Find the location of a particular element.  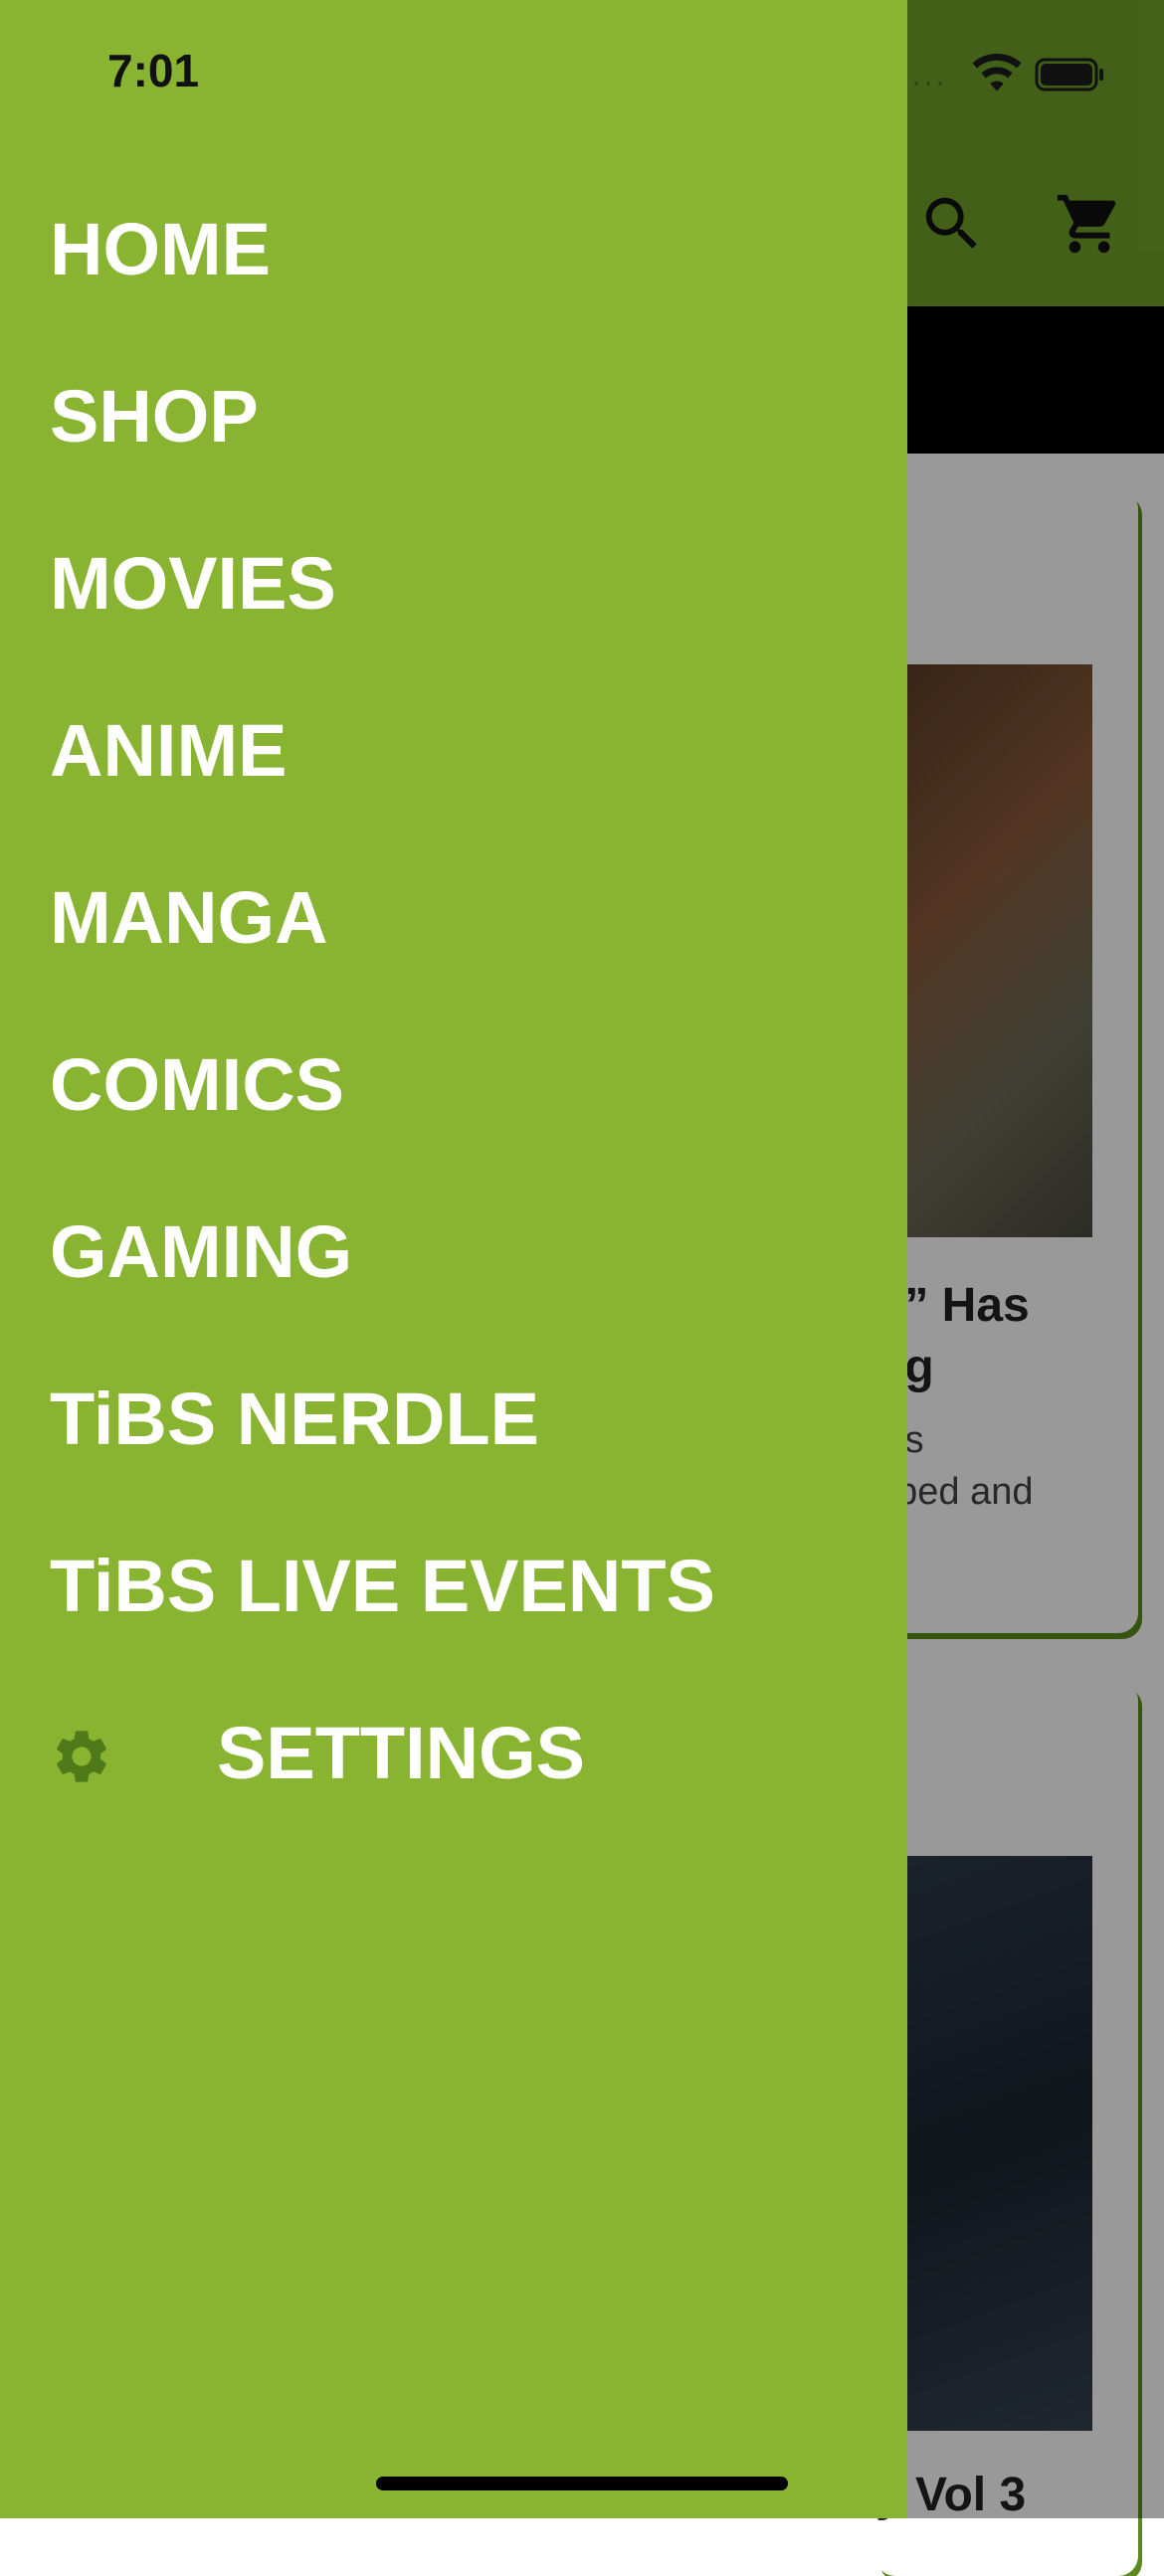

home-indicator is located at coordinates (582, 2483).